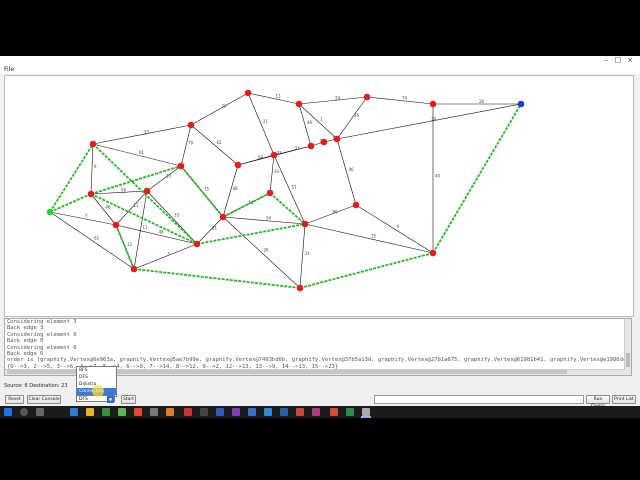  What do you see at coordinates (295, 187) in the screenshot?
I see `edge-weight-label: 51` at bounding box center [295, 187].